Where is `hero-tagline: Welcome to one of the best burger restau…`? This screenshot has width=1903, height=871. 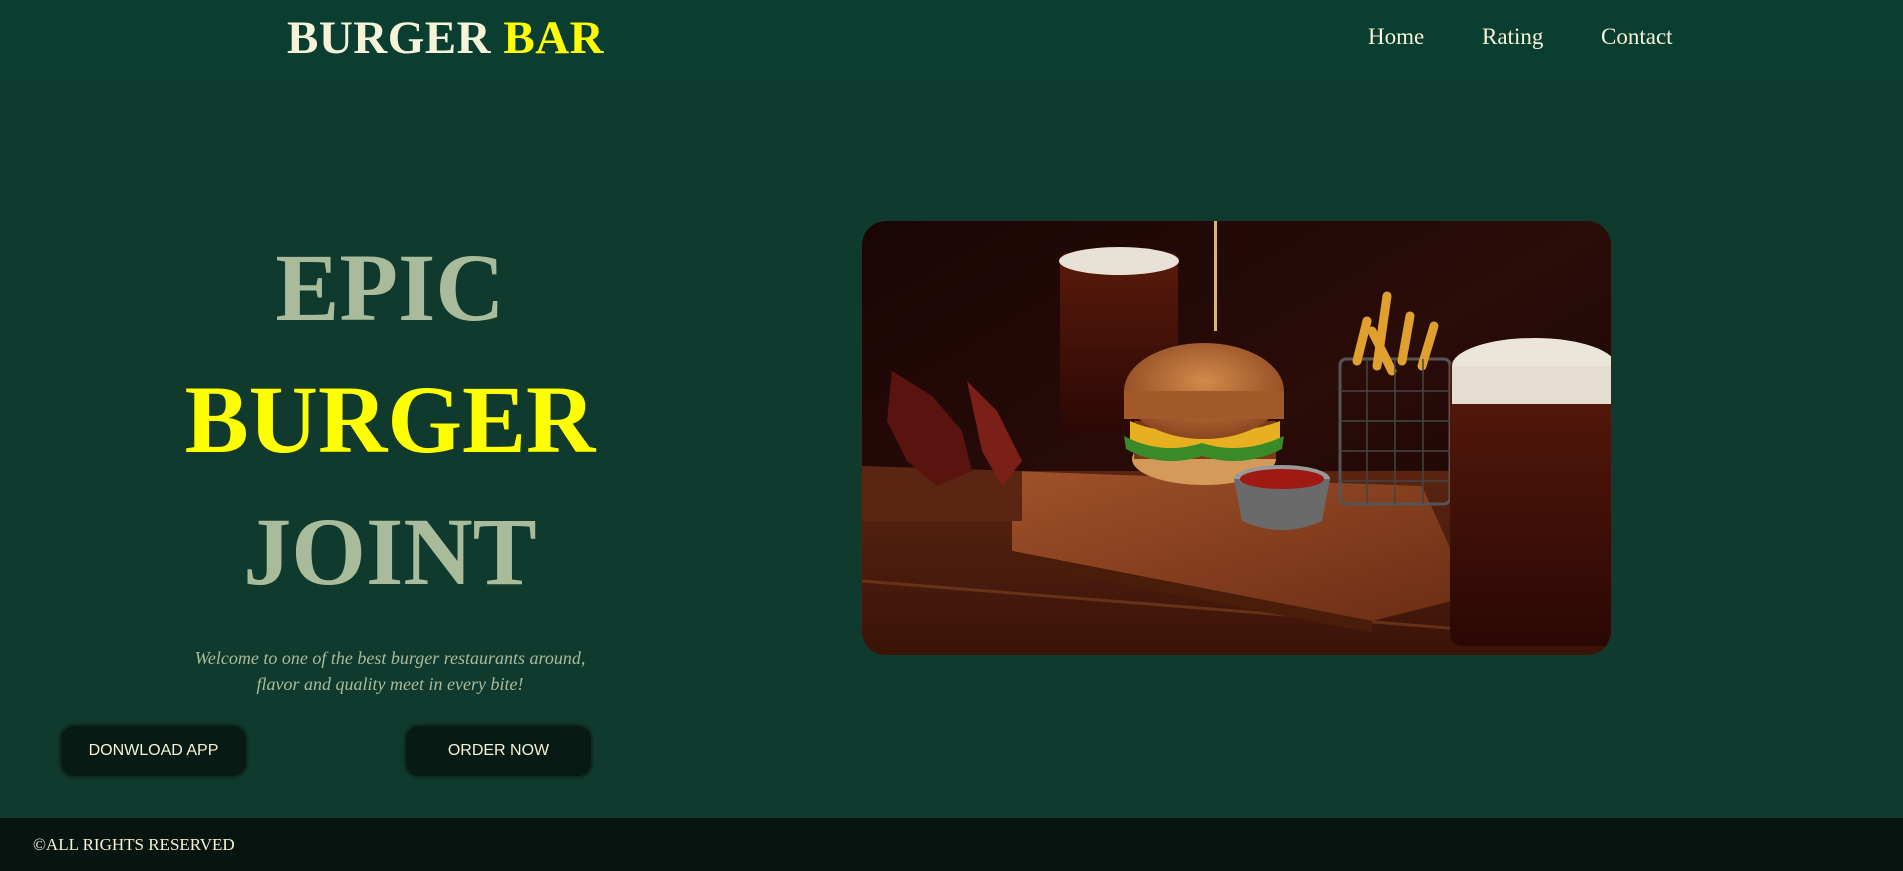 hero-tagline: Welcome to one of the best burger restau… is located at coordinates (390, 671).